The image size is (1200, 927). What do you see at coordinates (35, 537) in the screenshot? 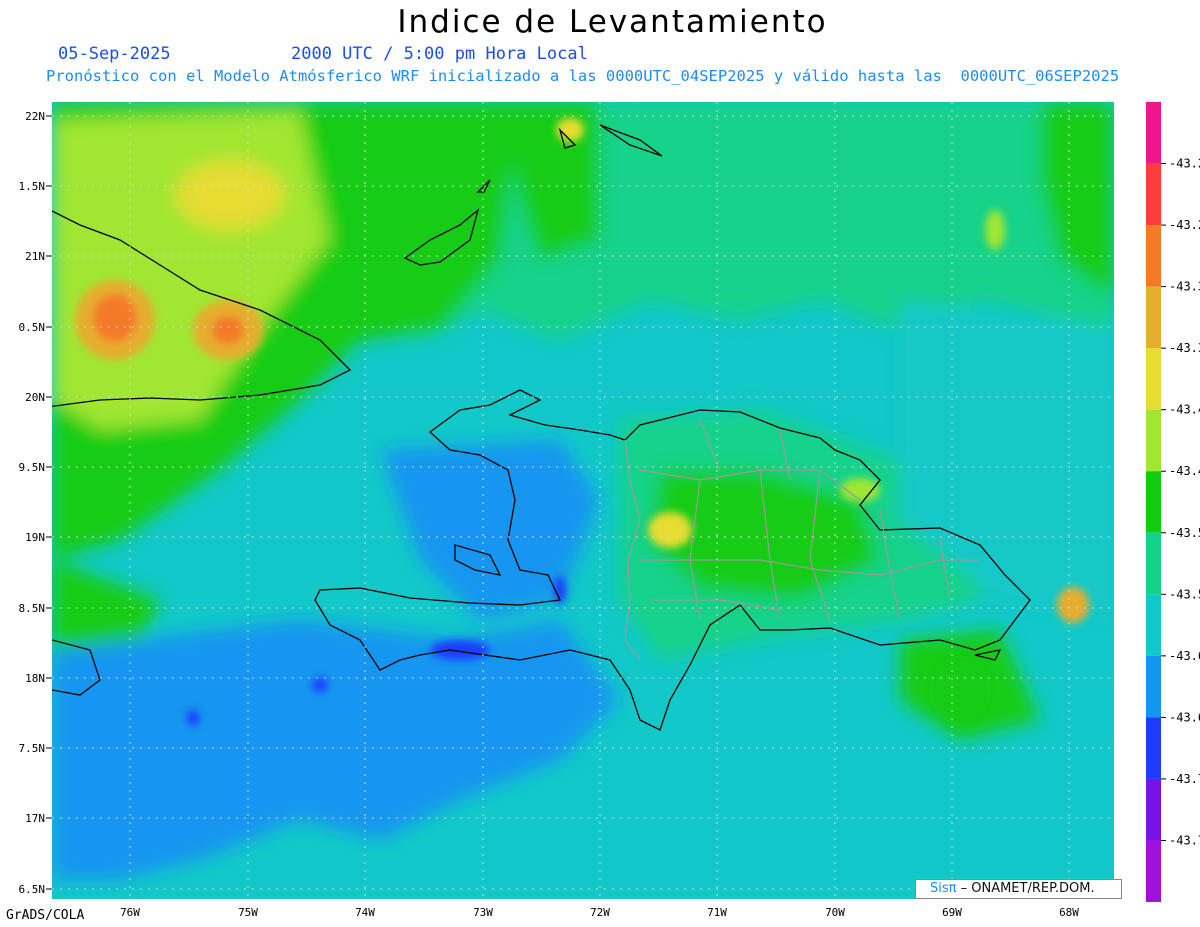
I see `lat-label: 19N` at bounding box center [35, 537].